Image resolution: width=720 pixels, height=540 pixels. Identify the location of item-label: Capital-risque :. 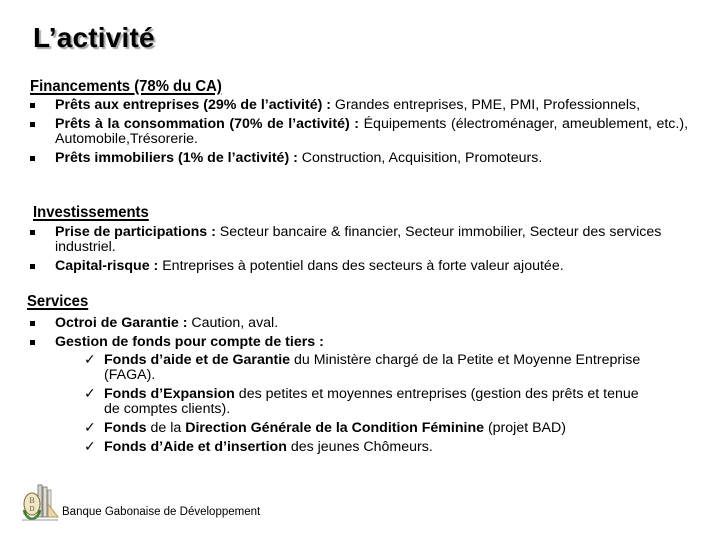
(107, 266).